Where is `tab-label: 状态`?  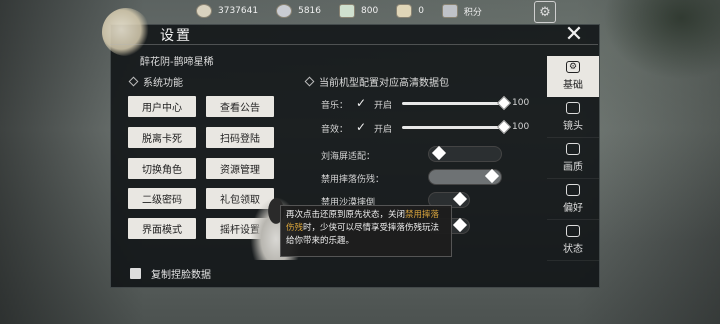 tab-label: 状态 is located at coordinates (573, 249).